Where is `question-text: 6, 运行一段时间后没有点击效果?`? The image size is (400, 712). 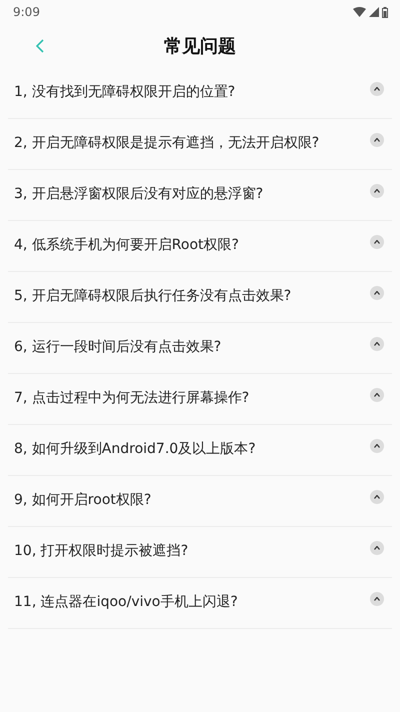
question-text: 6, 运行一段时间后没有点击效果? is located at coordinates (118, 347).